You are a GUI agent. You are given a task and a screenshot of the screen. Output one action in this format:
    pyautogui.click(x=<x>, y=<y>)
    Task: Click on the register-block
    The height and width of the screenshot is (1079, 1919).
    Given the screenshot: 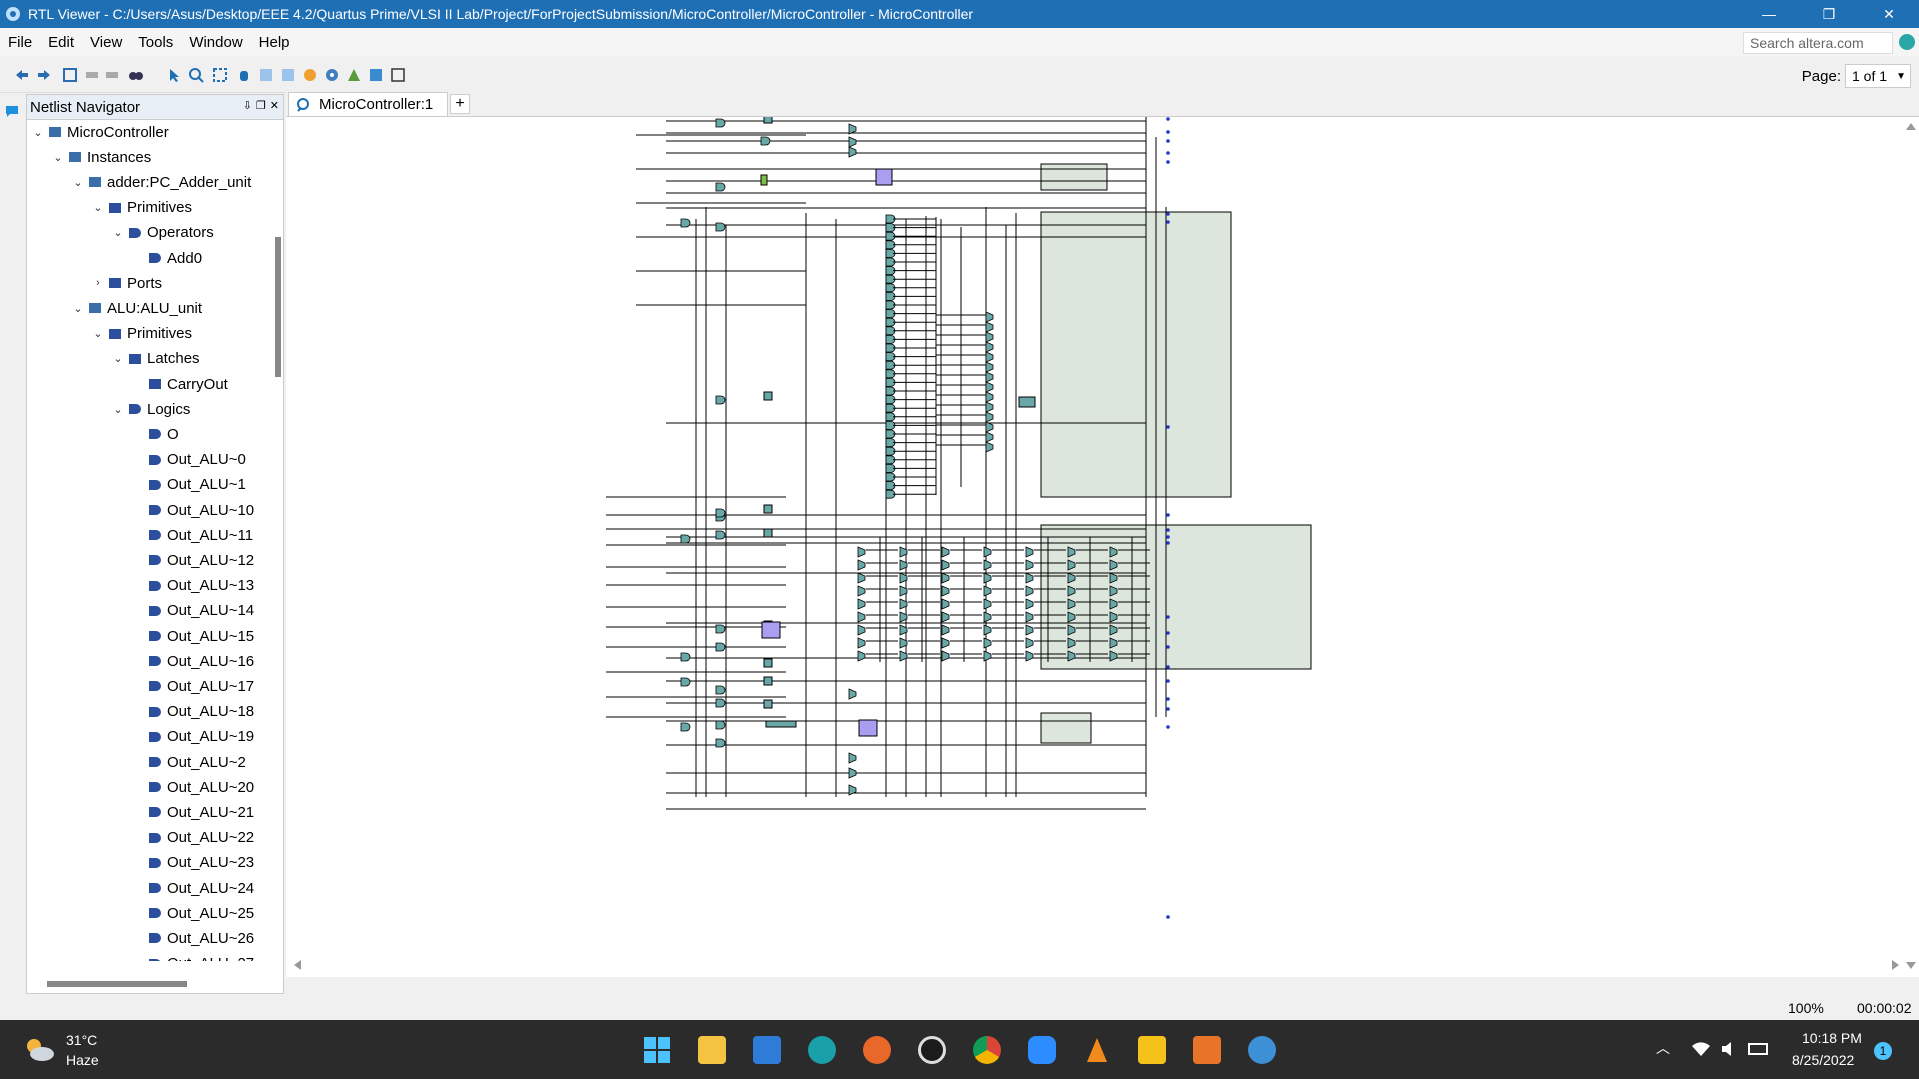 What is the action you would take?
    pyautogui.click(x=884, y=177)
    